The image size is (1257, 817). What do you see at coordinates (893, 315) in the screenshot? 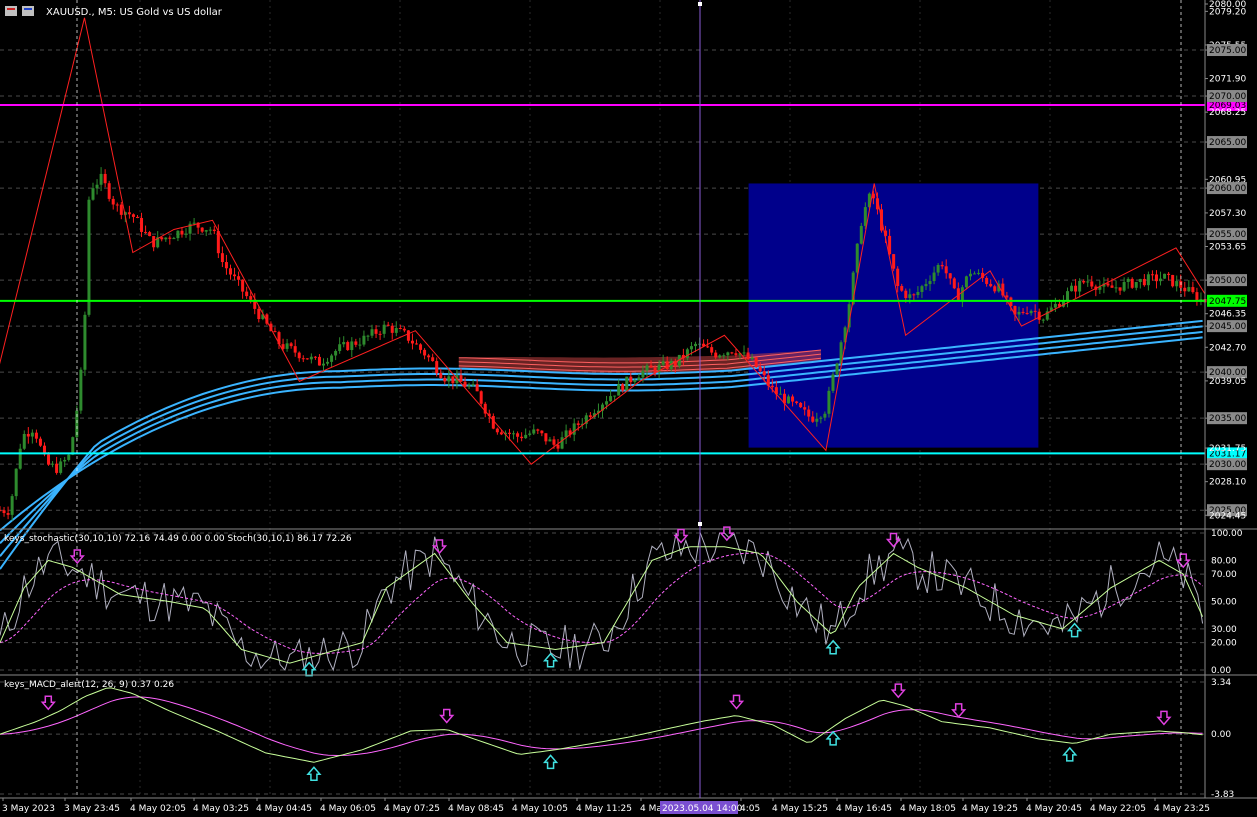
I see `highlight-zone-rectangle` at bounding box center [893, 315].